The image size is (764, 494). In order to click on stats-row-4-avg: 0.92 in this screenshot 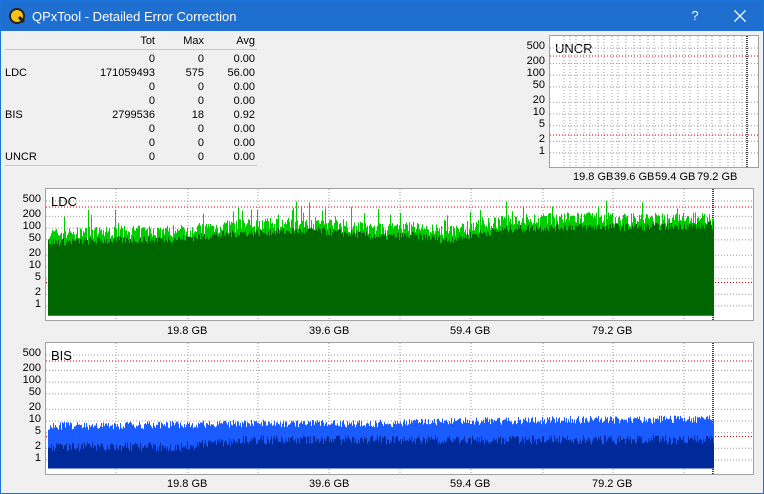, I will do `click(244, 115)`.